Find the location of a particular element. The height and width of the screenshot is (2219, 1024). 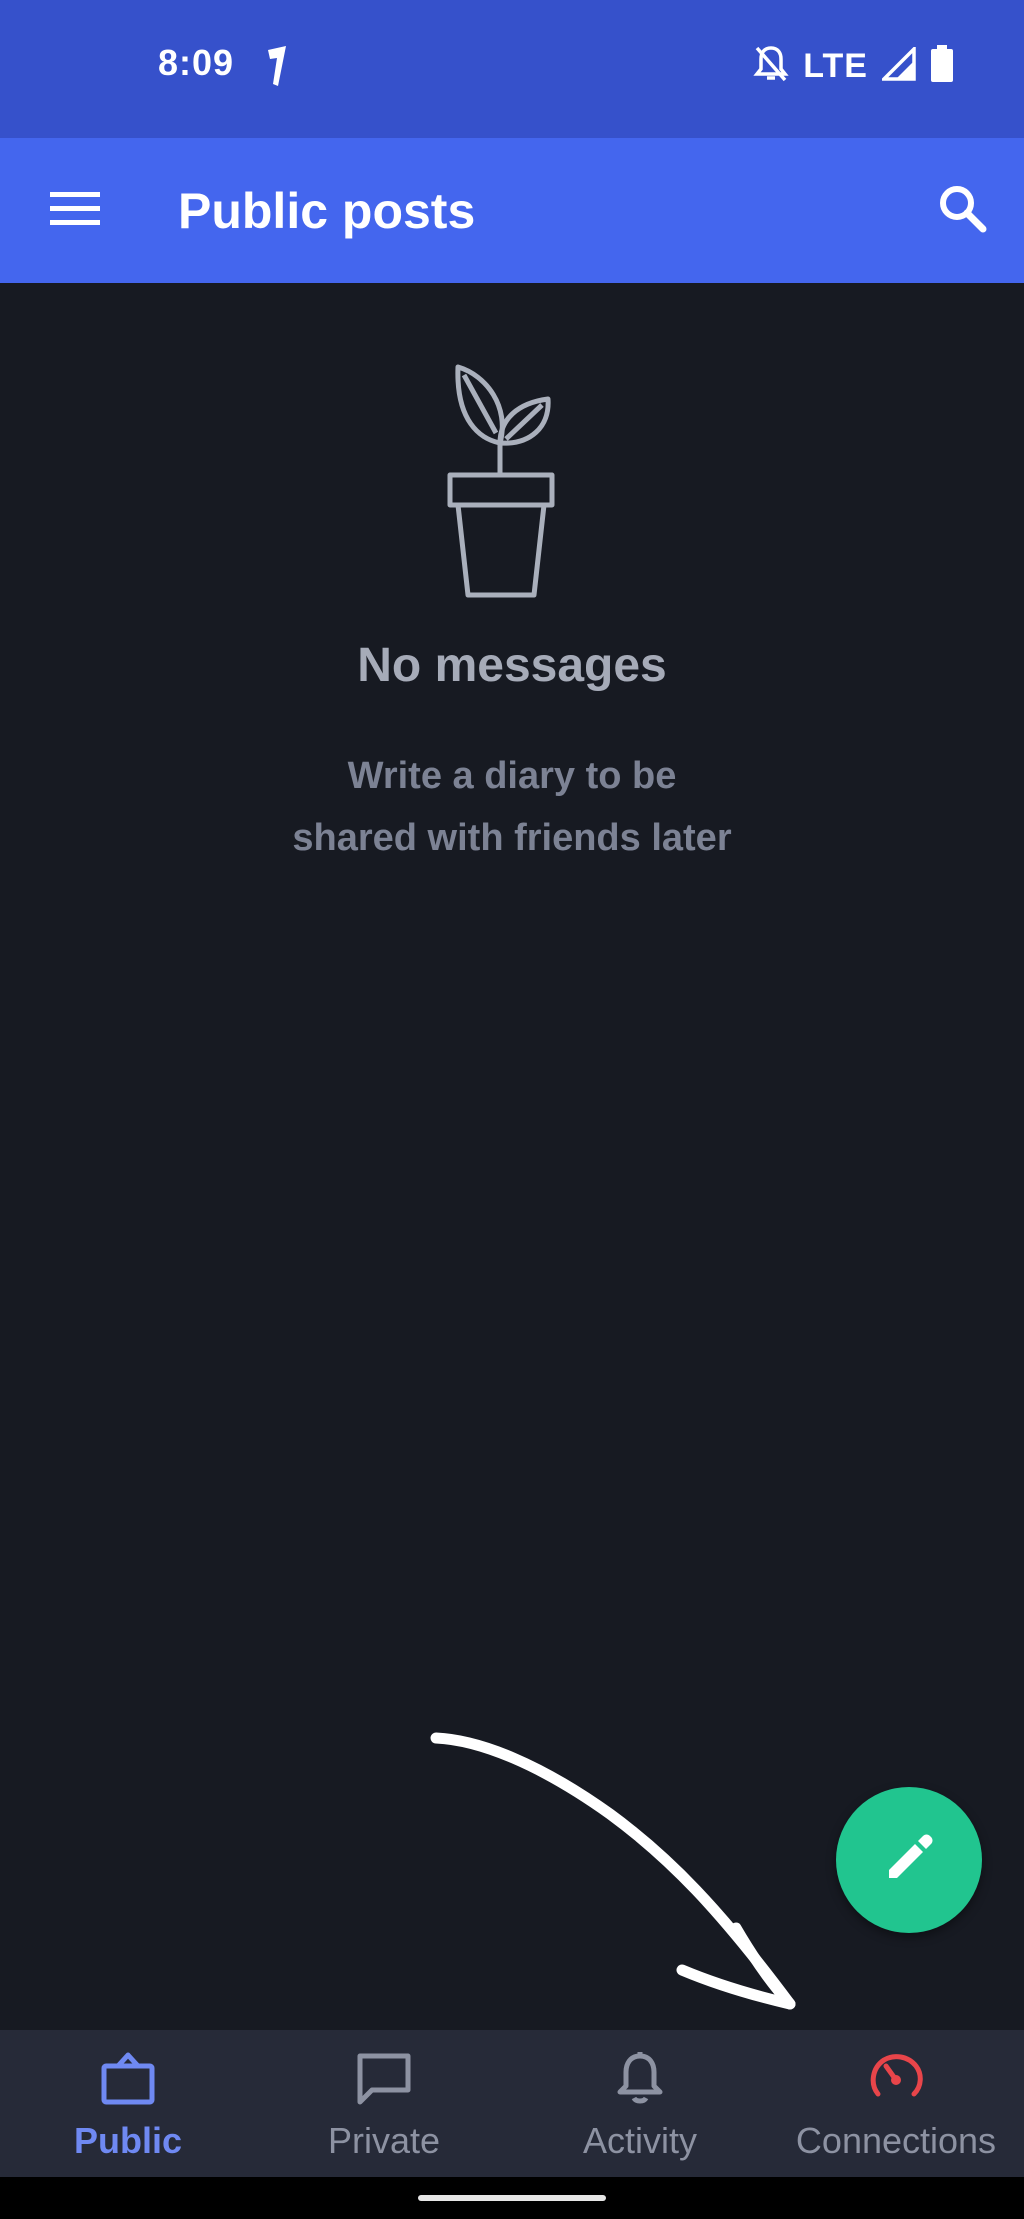

nav-label-connections: Connections is located at coordinates (896, 2140).